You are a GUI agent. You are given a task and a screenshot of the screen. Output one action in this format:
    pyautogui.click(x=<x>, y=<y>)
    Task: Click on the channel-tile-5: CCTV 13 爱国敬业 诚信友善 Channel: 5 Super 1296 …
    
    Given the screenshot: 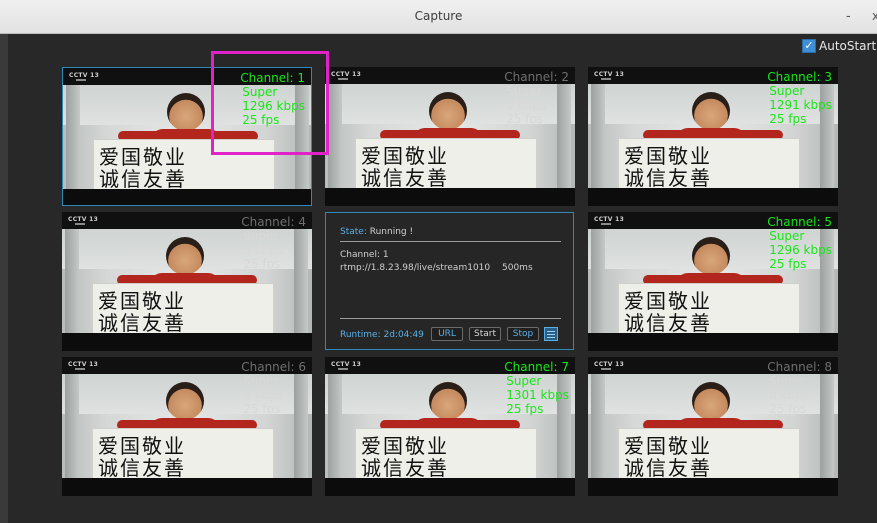 What is the action you would take?
    pyautogui.click(x=713, y=281)
    